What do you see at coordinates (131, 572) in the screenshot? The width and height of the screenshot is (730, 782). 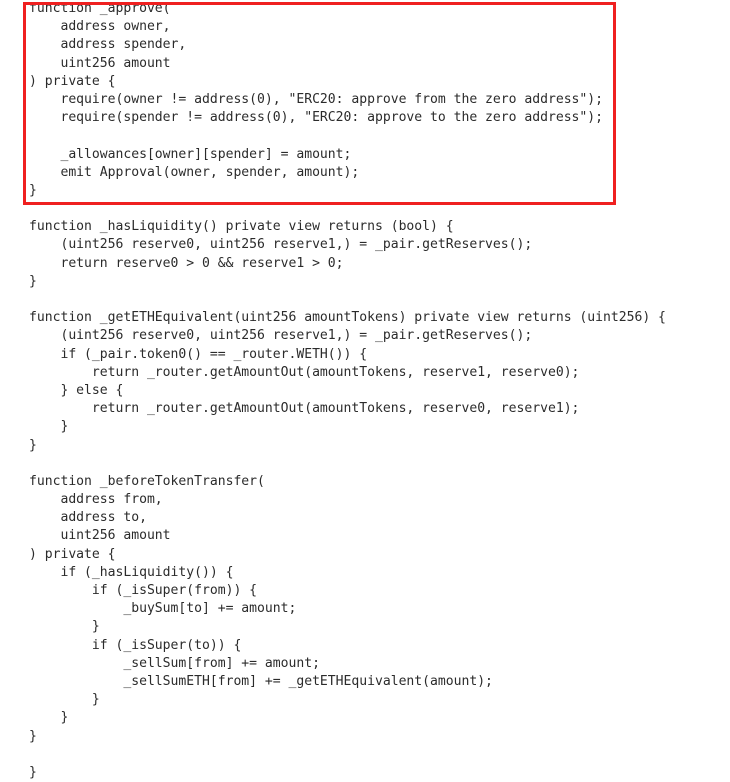 I see `code-line: if (_hasLiquidity()) {` at bounding box center [131, 572].